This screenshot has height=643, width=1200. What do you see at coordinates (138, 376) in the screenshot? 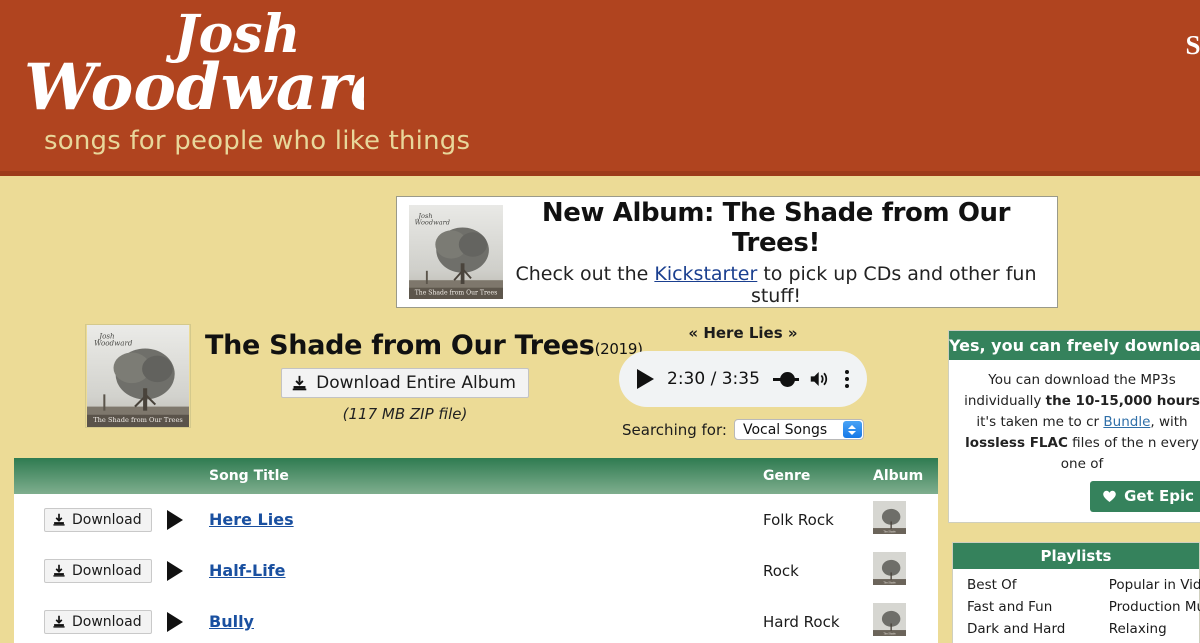
I see `album-cover-art: Josh Woodward The Shade from Our Trees` at bounding box center [138, 376].